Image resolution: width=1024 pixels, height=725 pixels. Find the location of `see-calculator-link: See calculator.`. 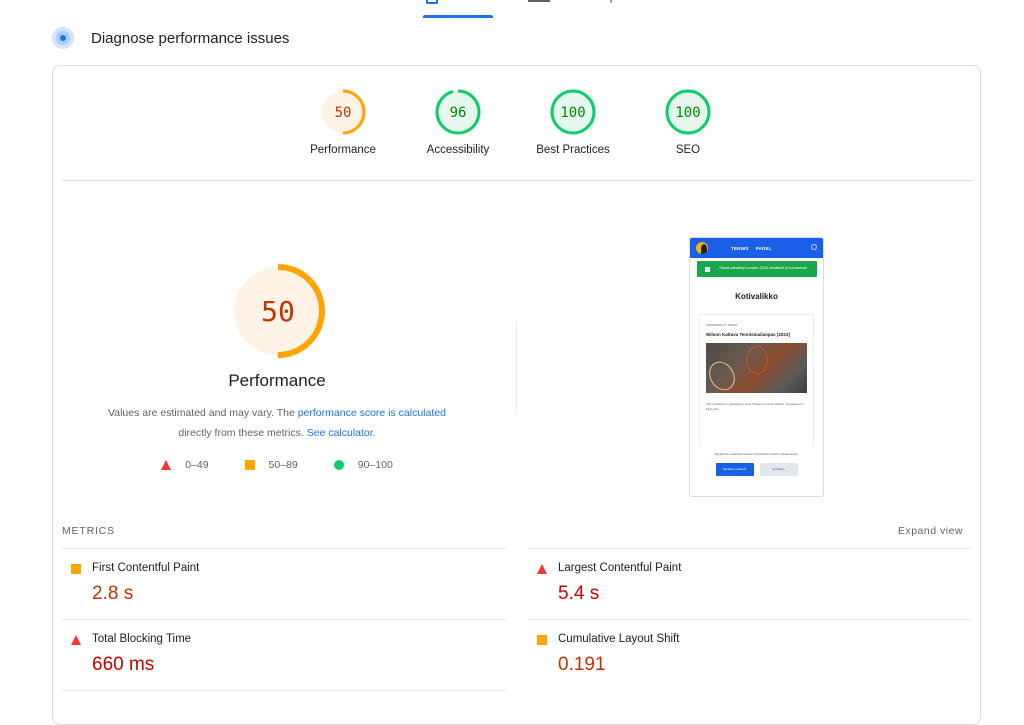

see-calculator-link: See calculator. is located at coordinates (341, 433).